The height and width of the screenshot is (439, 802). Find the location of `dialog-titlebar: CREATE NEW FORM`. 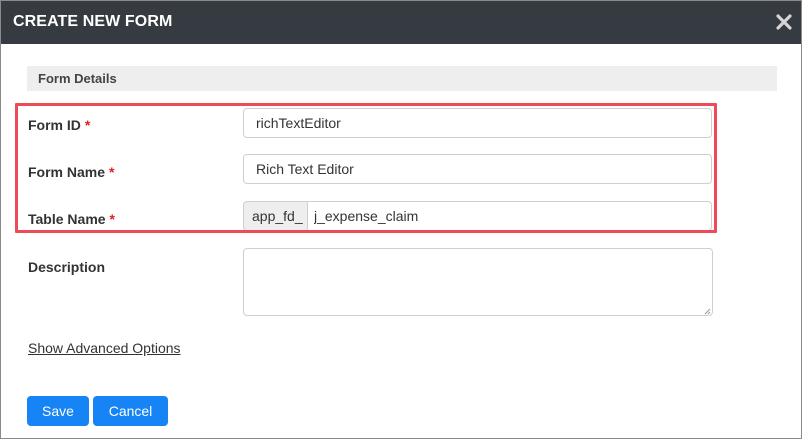

dialog-titlebar: CREATE NEW FORM is located at coordinates (401, 22).